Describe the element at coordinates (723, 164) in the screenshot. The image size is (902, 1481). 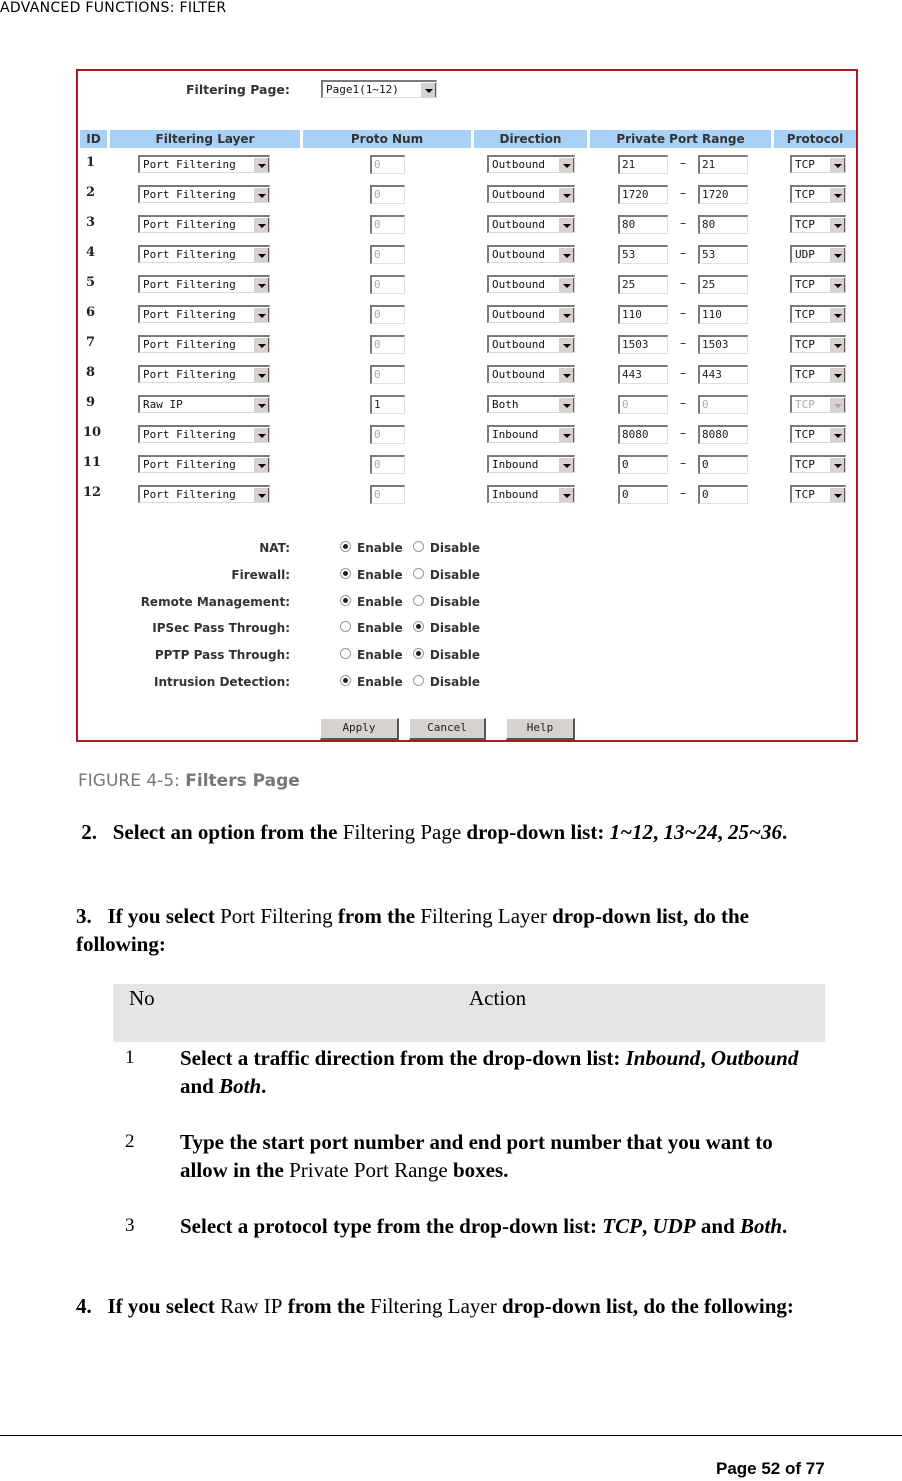
I see `port-end-input: 21` at that location.